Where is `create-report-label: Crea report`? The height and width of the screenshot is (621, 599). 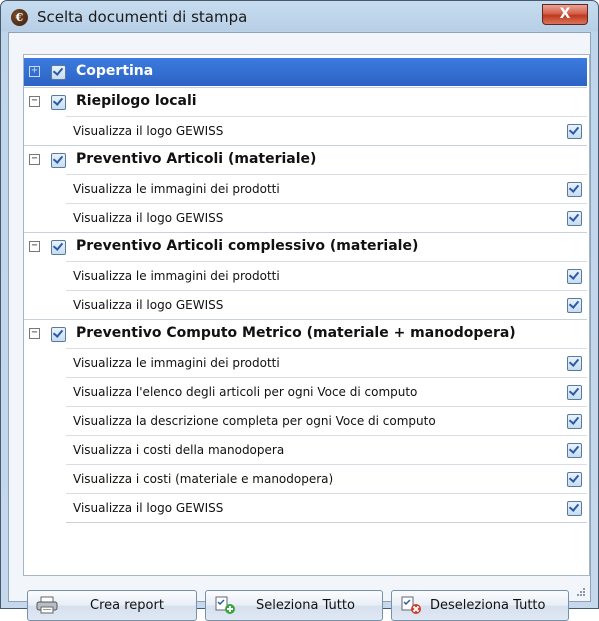
create-report-label: Crea report is located at coordinates (127, 605).